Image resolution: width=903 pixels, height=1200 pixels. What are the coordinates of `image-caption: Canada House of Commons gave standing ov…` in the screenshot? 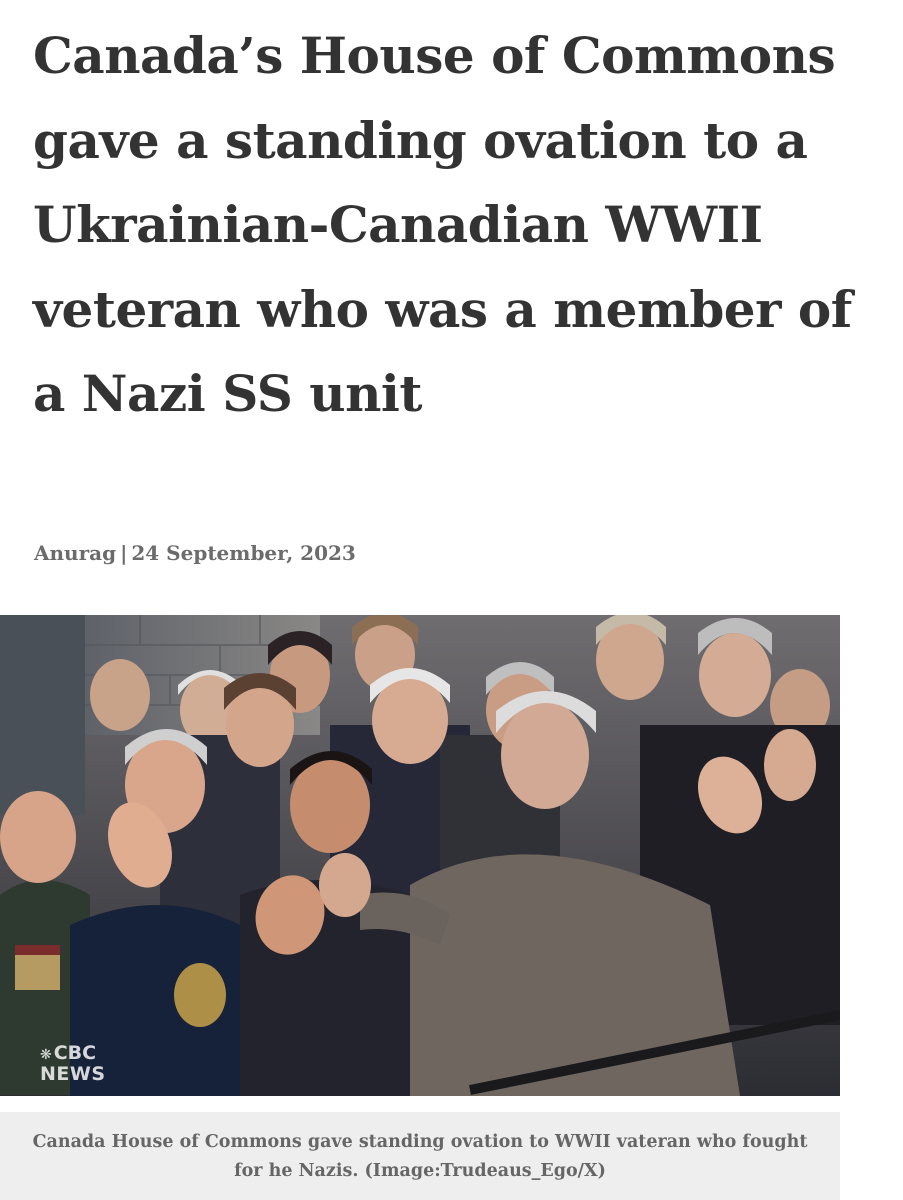 It's located at (420, 1156).